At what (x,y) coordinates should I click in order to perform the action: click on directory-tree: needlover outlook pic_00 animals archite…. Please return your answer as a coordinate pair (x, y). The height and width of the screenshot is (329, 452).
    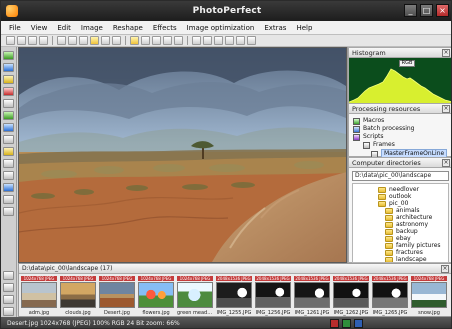
    Looking at the image, I should click on (400, 223).